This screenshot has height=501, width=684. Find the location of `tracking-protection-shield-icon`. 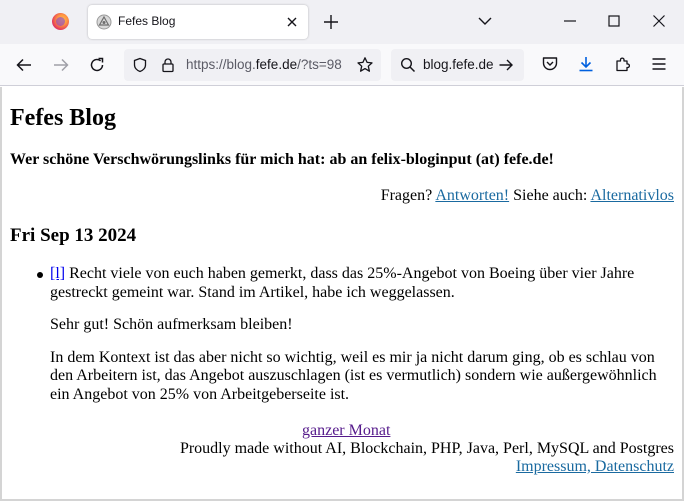

tracking-protection-shield-icon is located at coordinates (140, 65).